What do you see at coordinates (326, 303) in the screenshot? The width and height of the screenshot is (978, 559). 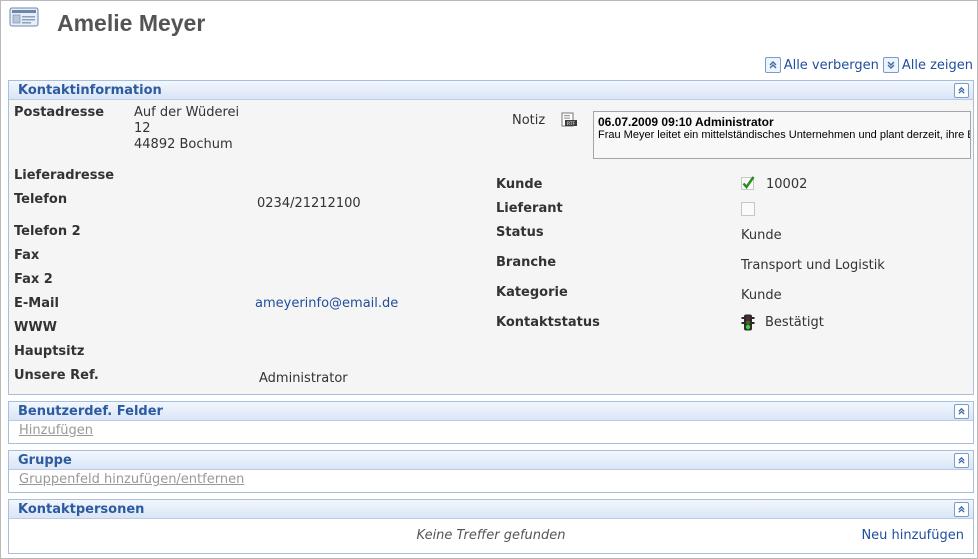 I see `email-link: ameyerinfo@email.de` at bounding box center [326, 303].